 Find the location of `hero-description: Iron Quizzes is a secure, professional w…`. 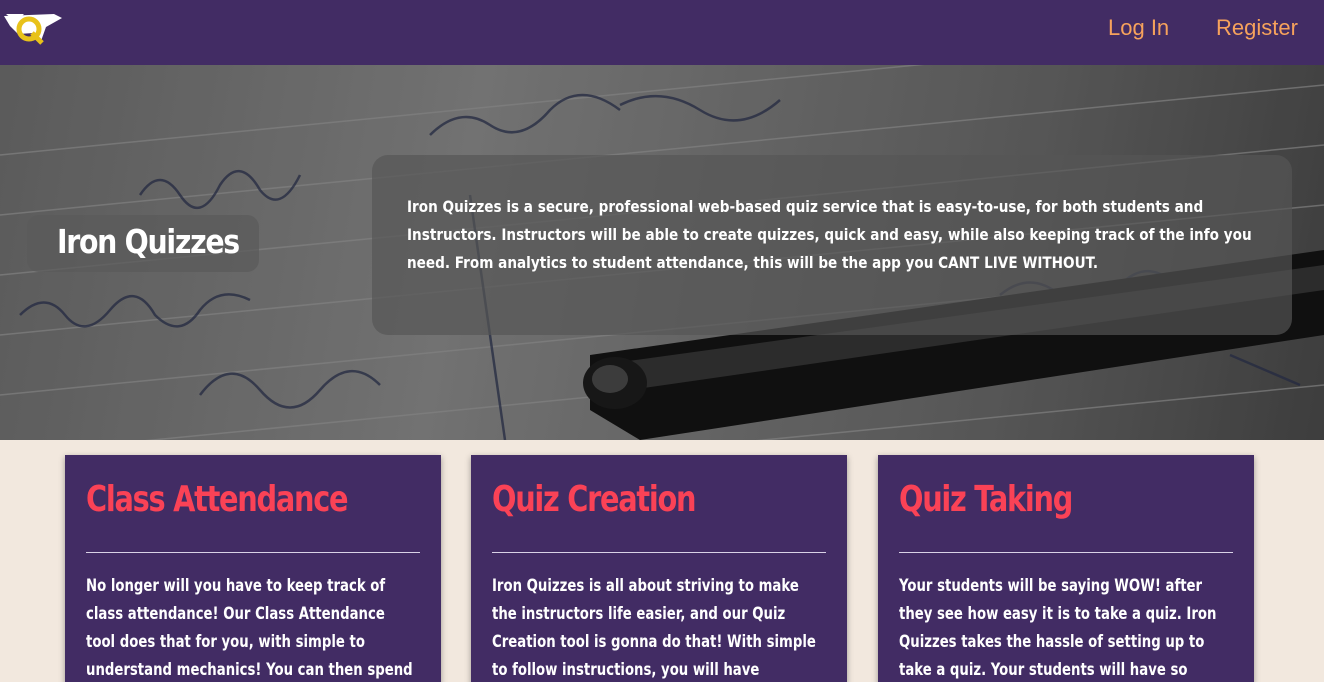

hero-description: Iron Quizzes is a secure, professional w… is located at coordinates (829, 234).